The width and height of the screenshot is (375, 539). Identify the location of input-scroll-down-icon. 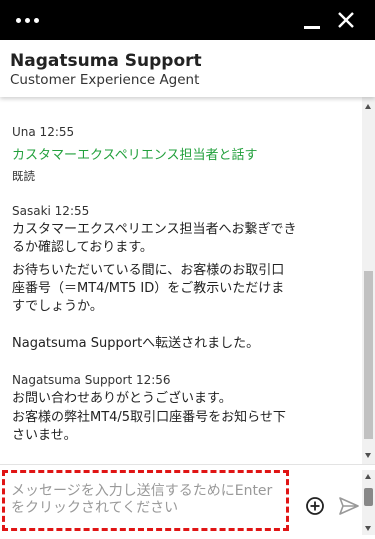
(368, 528).